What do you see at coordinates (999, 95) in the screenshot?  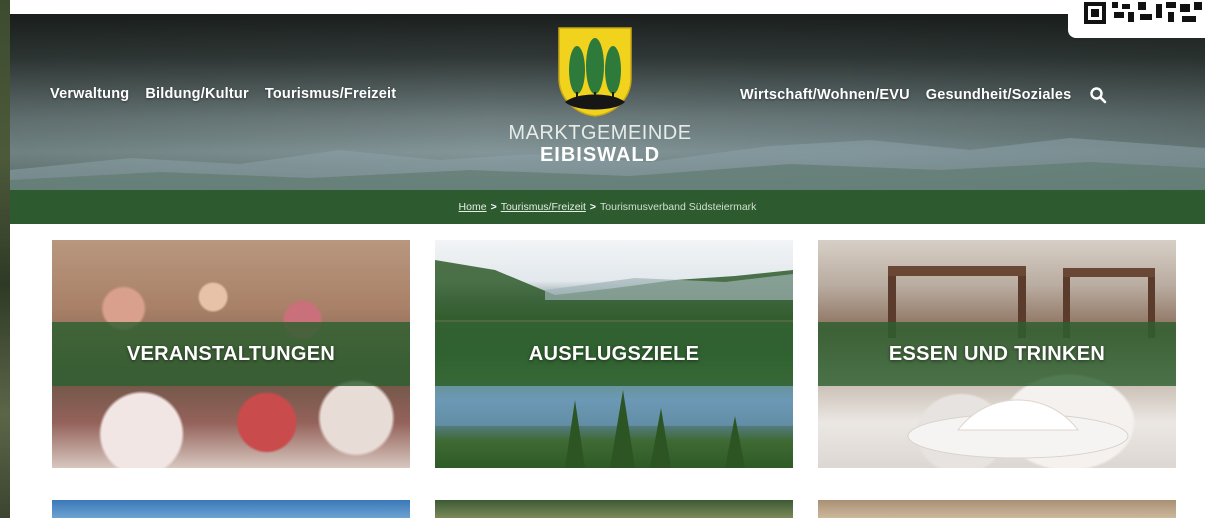 I see `nav-gesundheit-soziales: Gesundheit/Soziales` at bounding box center [999, 95].